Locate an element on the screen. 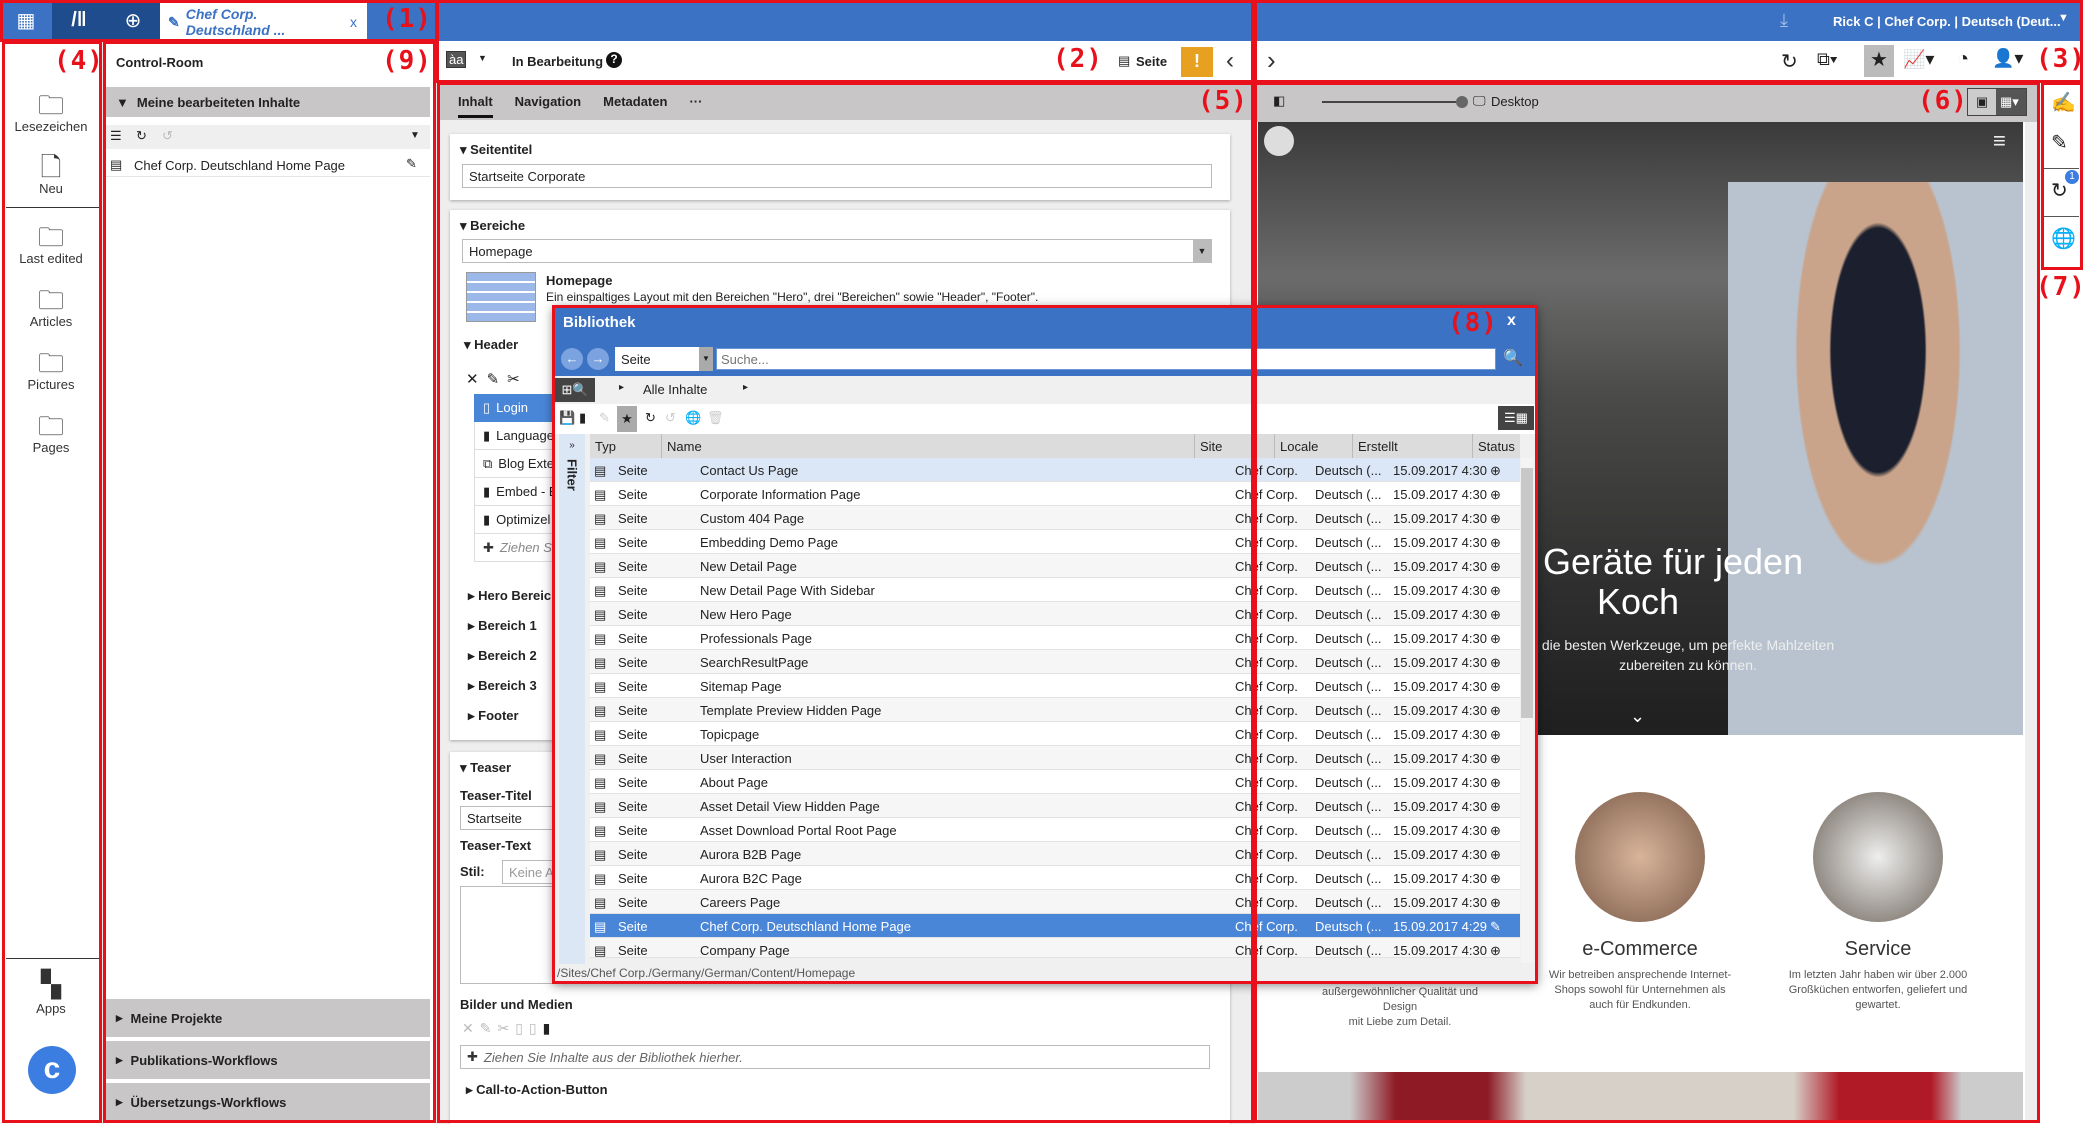 This screenshot has height=1124, width=2083. toggle-panel-icon: ◧ is located at coordinates (1279, 101).